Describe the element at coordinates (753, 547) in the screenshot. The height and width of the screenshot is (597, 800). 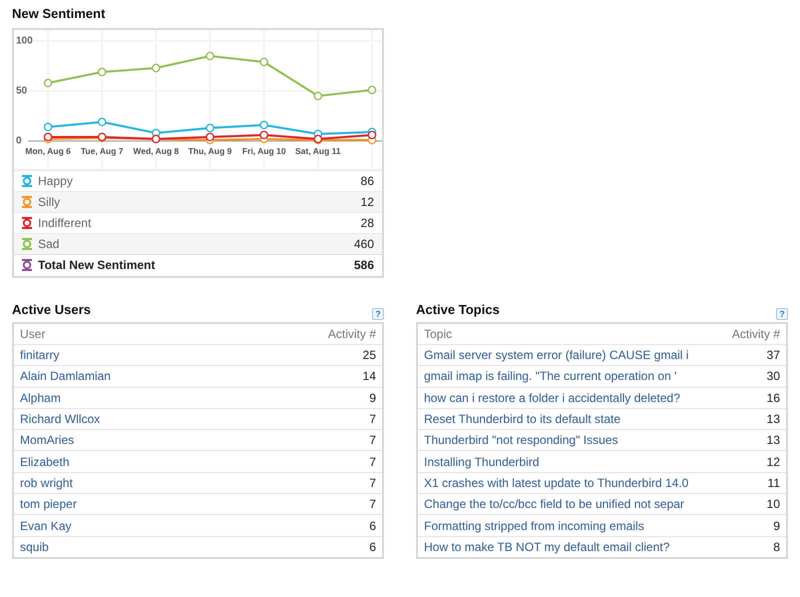
I see `table-cell: 8` at that location.